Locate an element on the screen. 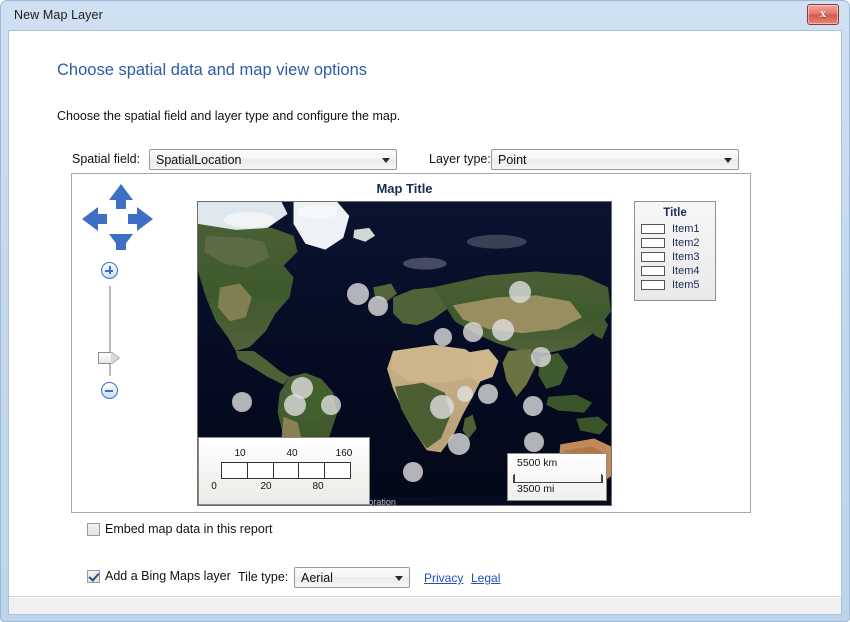 Image resolution: width=850 pixels, height=622 pixels. color-scale: 10 40 160 0 20 80 is located at coordinates (284, 471).